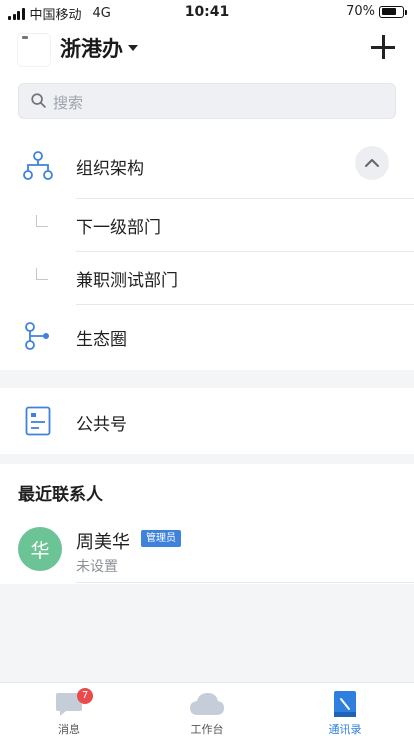 The width and height of the screenshot is (414, 736). Describe the element at coordinates (118, 228) in the screenshot. I see `sub-department-label: 下一级部门` at that location.